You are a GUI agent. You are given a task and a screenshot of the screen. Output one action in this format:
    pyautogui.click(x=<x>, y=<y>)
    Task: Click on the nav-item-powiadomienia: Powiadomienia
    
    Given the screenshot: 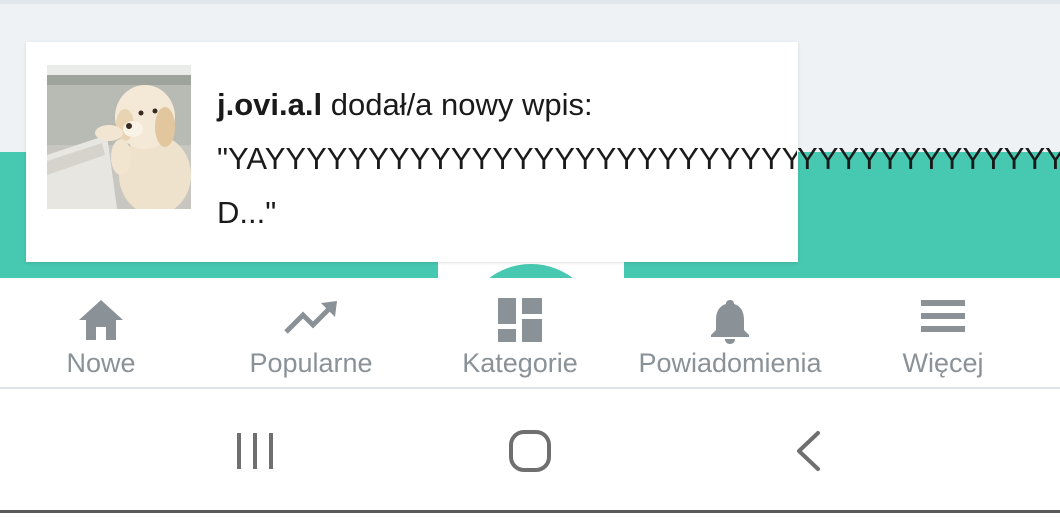 What is the action you would take?
    pyautogui.click(x=730, y=333)
    